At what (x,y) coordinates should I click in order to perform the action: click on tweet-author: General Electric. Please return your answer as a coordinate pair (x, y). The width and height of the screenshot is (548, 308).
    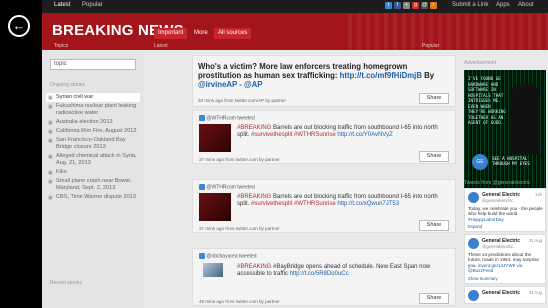
    Looking at the image, I should click on (501, 293).